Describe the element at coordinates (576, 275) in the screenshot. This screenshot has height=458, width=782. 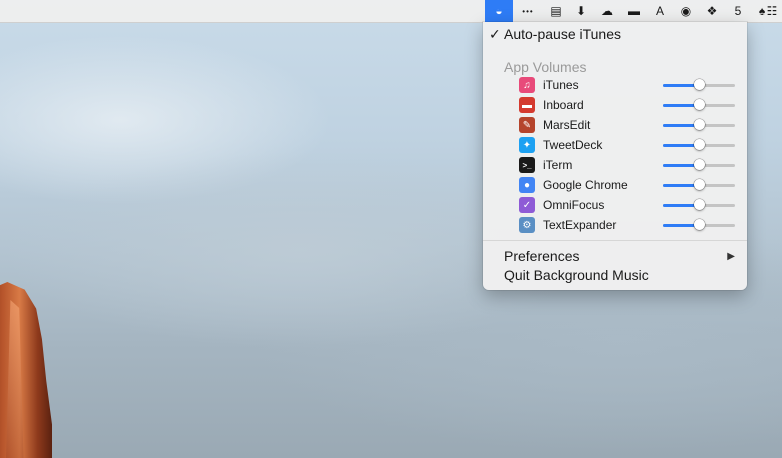
I see `quit-label: Quit Background Music` at that location.